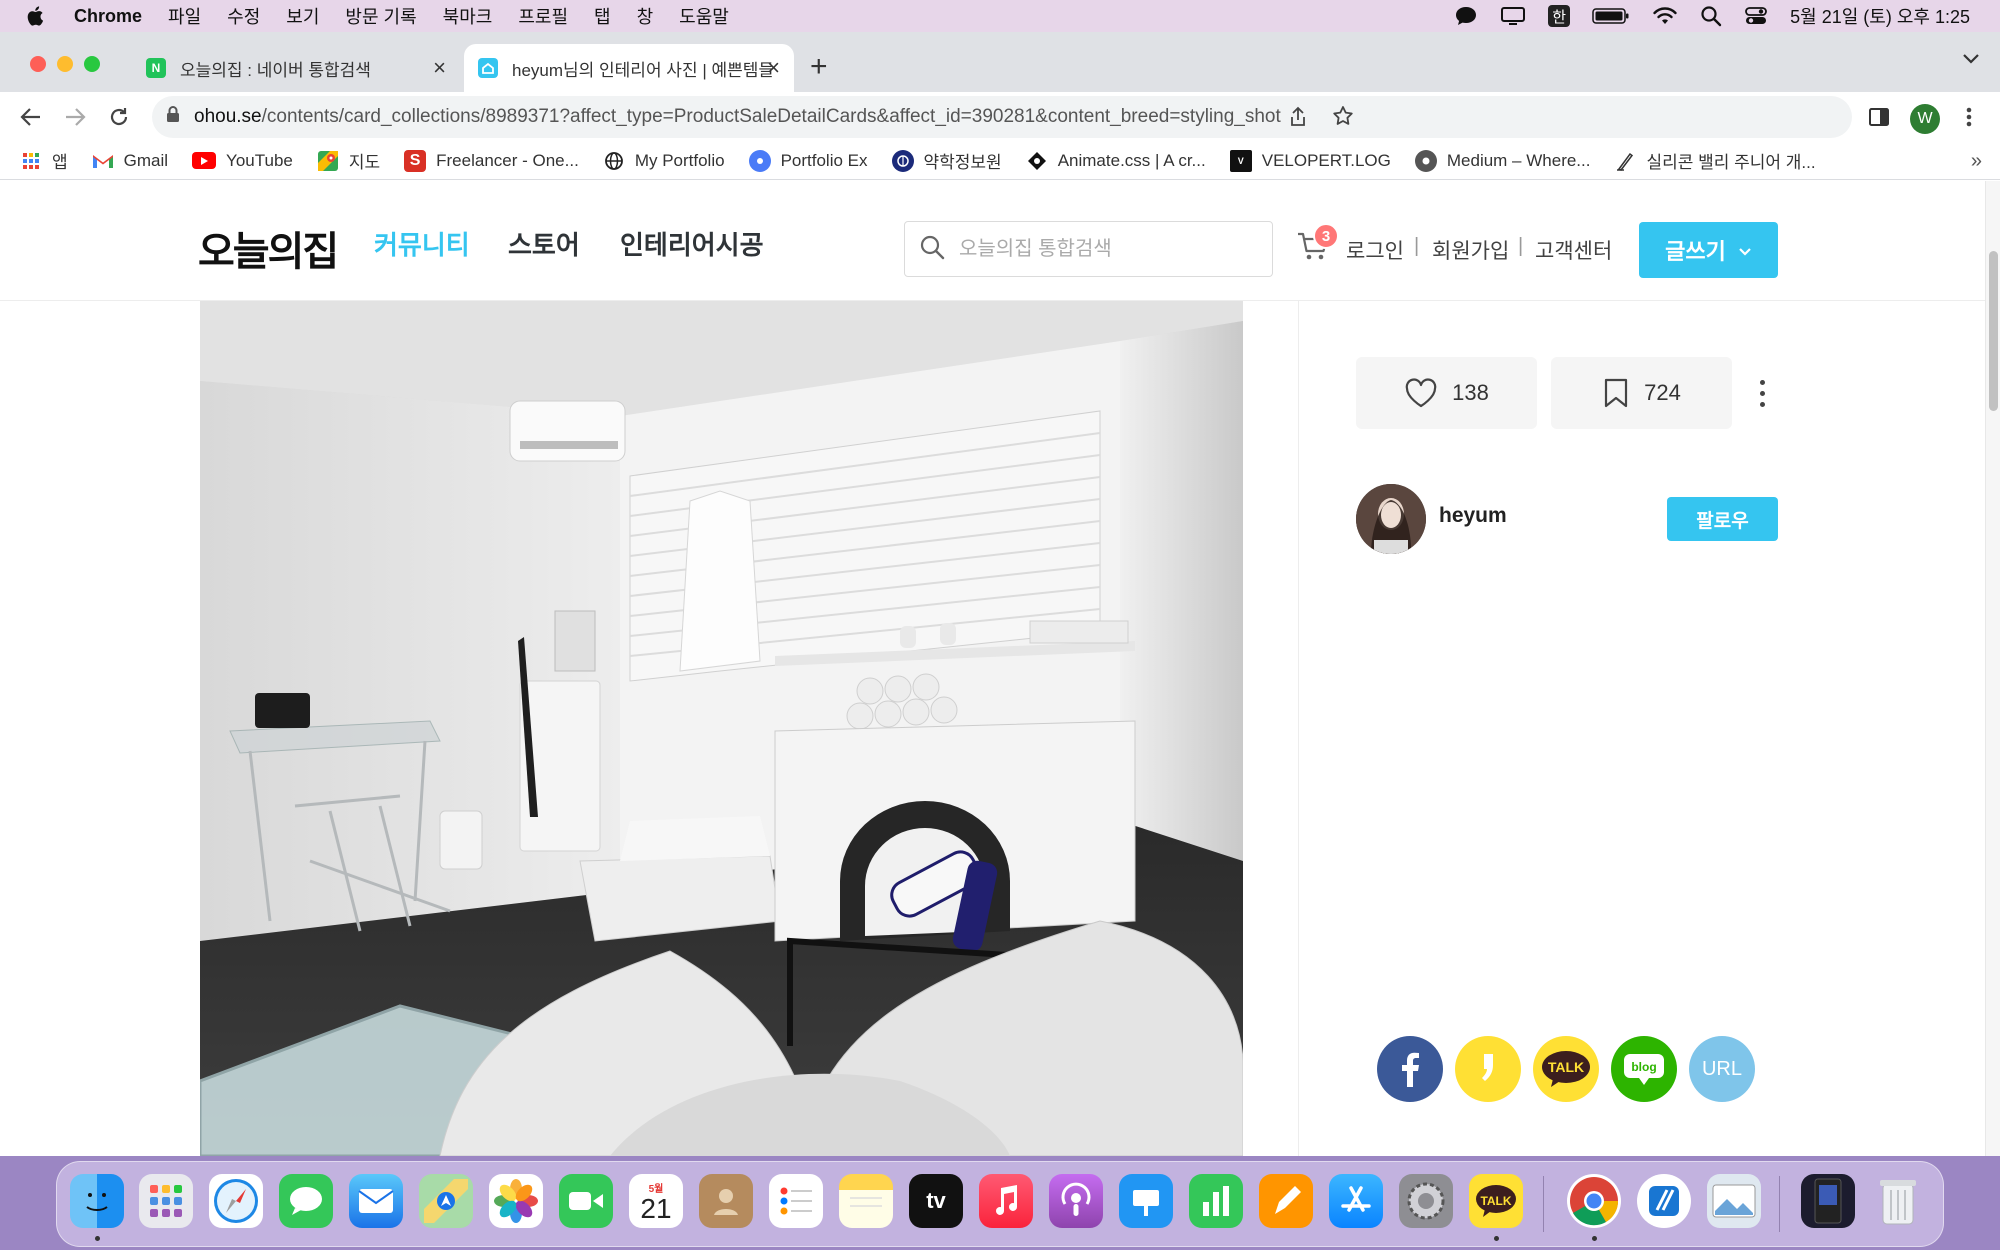 Image resolution: width=2000 pixels, height=1250 pixels. What do you see at coordinates (1976, 161) in the screenshot?
I see `bookmarks-overflow-icon: »` at bounding box center [1976, 161].